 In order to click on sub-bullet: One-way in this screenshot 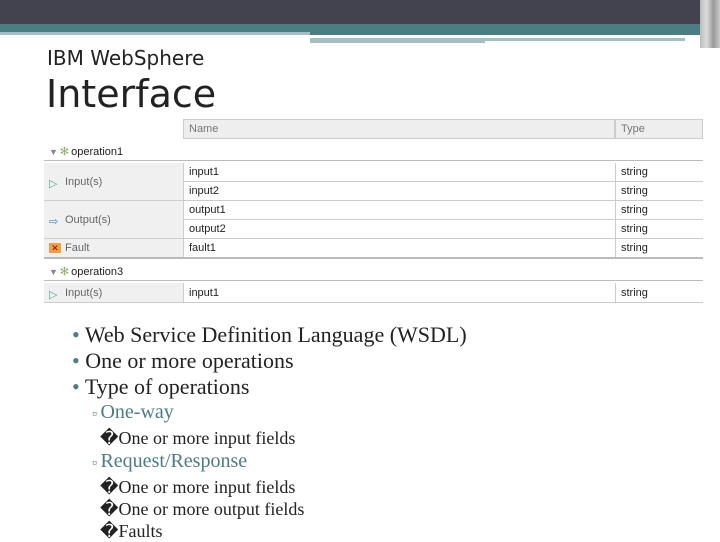, I will do `click(272, 413)`.